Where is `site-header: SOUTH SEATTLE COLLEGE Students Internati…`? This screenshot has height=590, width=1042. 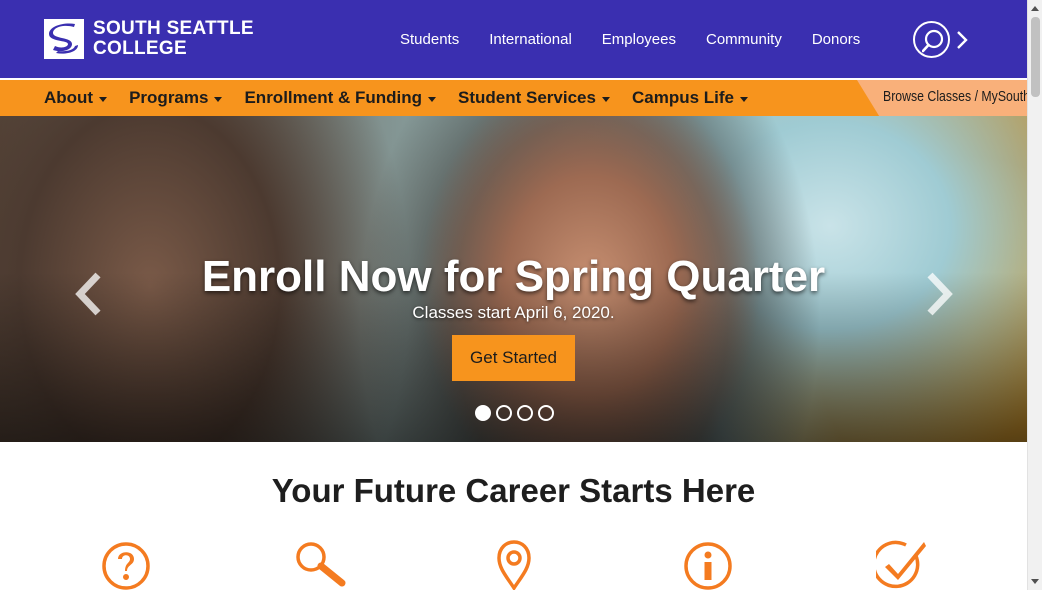 site-header: SOUTH SEATTLE COLLEGE Students Internati… is located at coordinates (513, 39).